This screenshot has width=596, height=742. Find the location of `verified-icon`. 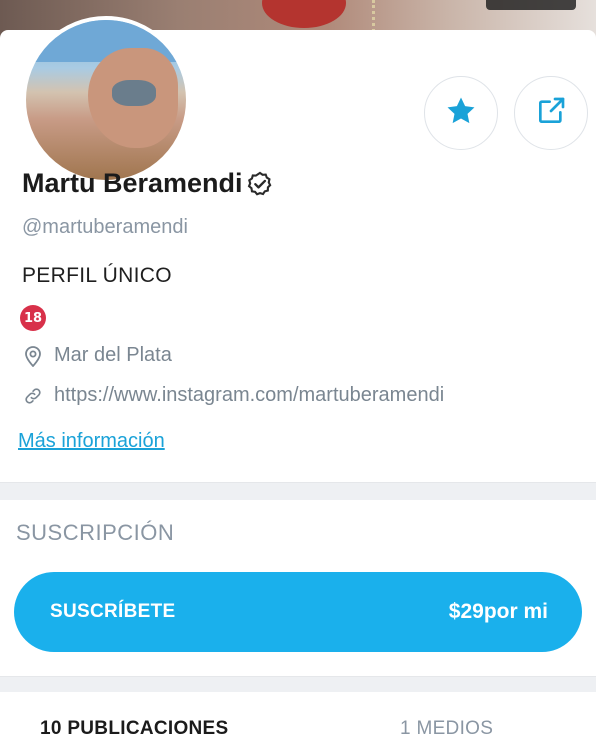

verified-icon is located at coordinates (260, 184).